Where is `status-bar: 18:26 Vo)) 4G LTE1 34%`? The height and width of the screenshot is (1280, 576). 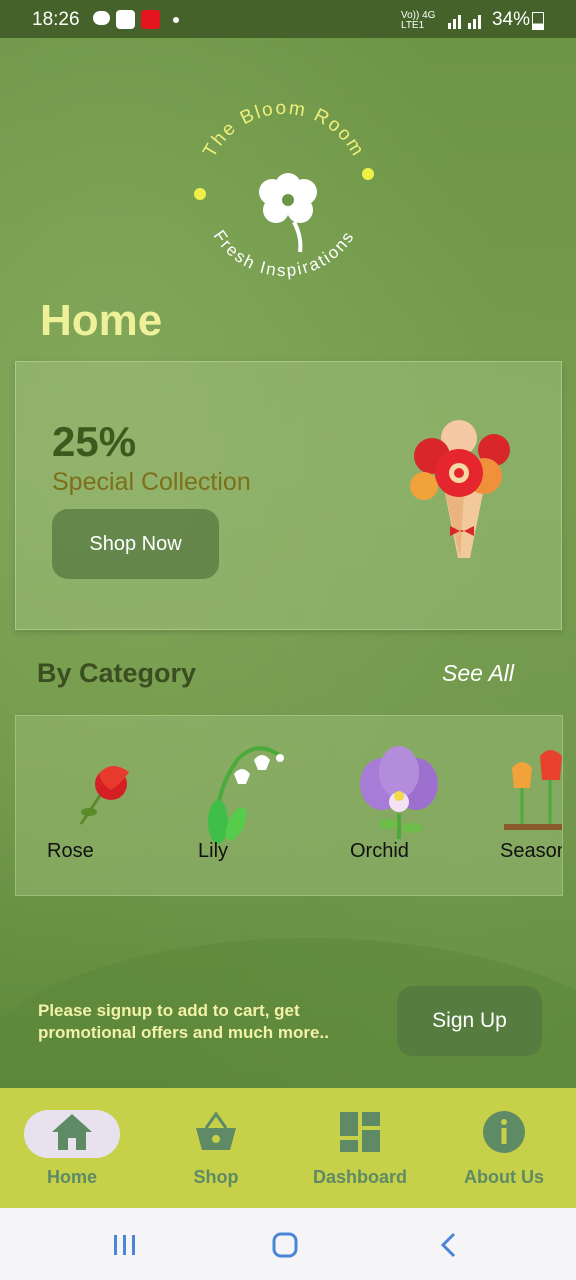 status-bar: 18:26 Vo)) 4G LTE1 34% is located at coordinates (288, 19).